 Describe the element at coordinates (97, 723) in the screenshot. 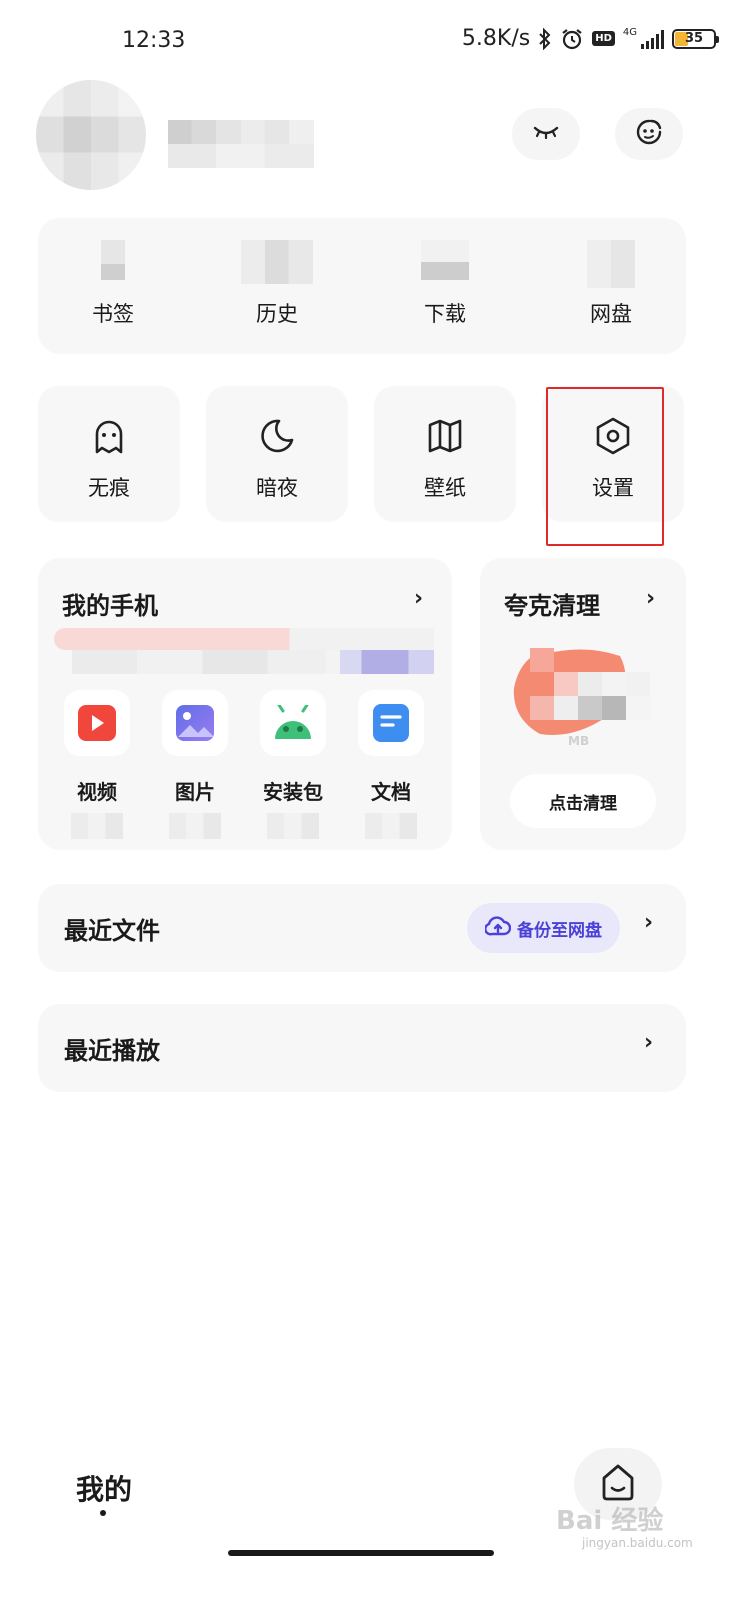

I see `video-icon` at that location.